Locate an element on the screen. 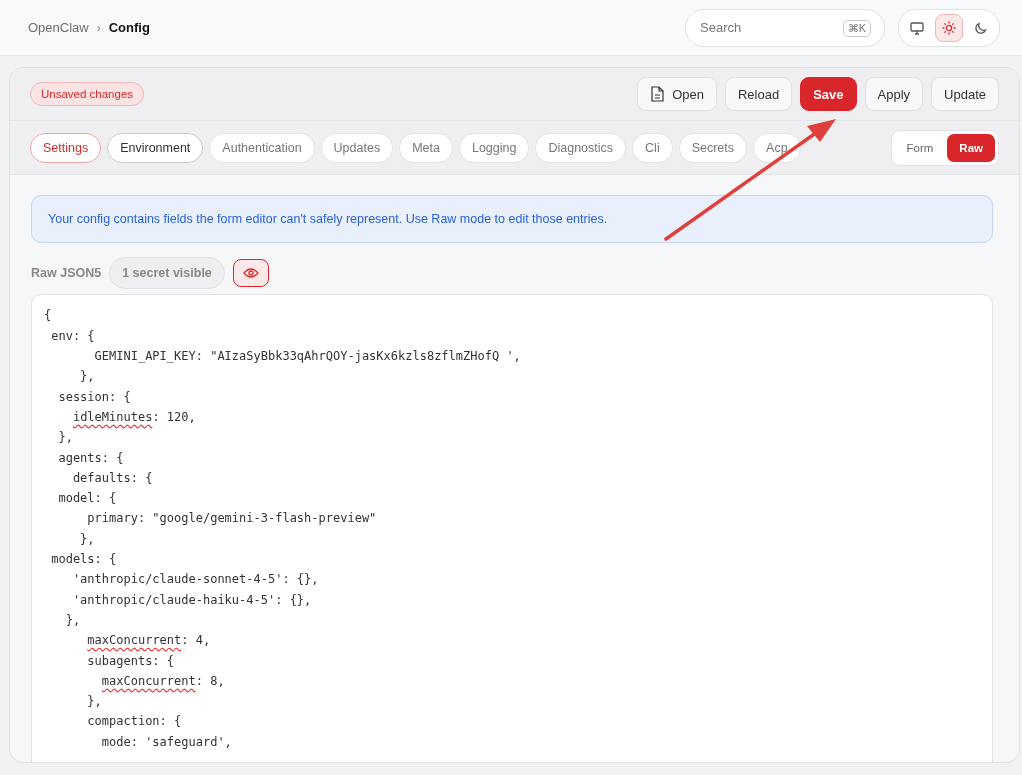  reveal-toggle is located at coordinates (250, 273).